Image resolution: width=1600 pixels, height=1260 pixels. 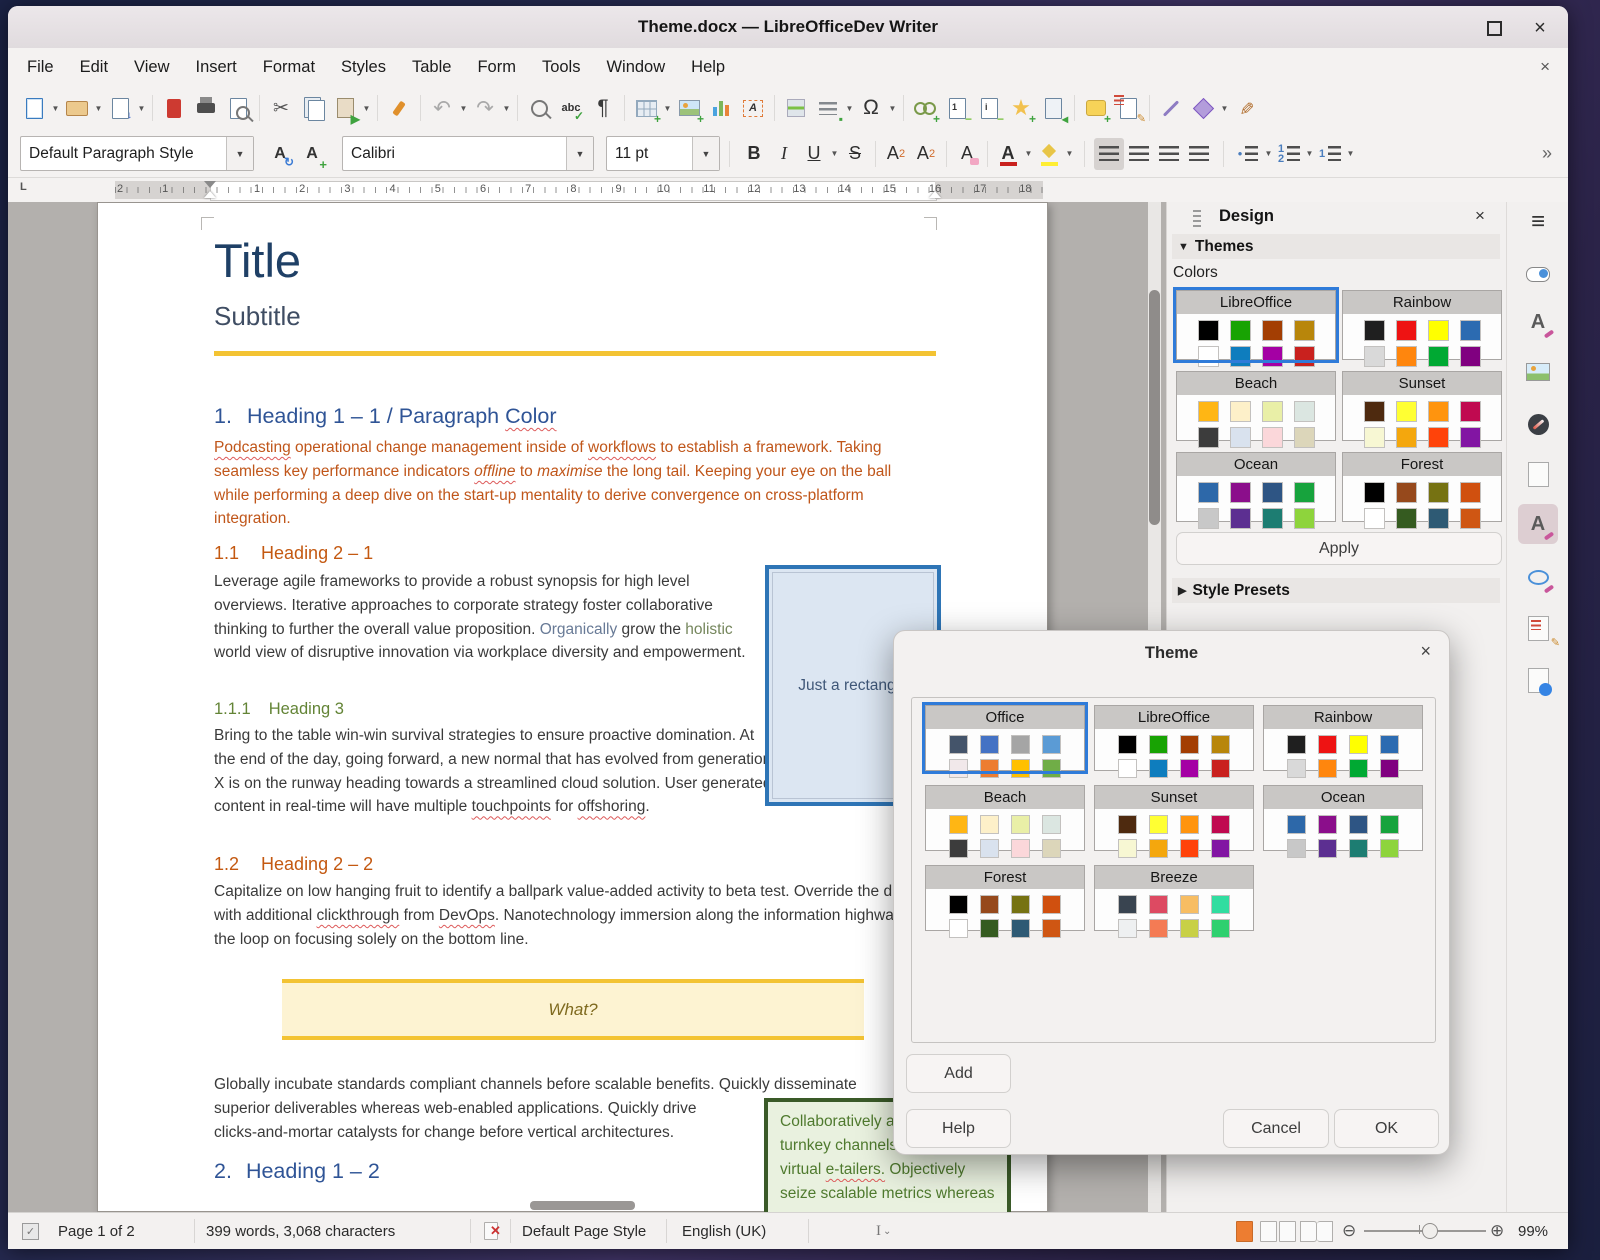 I want to click on insert-text-box-icon: A, so click(x=753, y=108).